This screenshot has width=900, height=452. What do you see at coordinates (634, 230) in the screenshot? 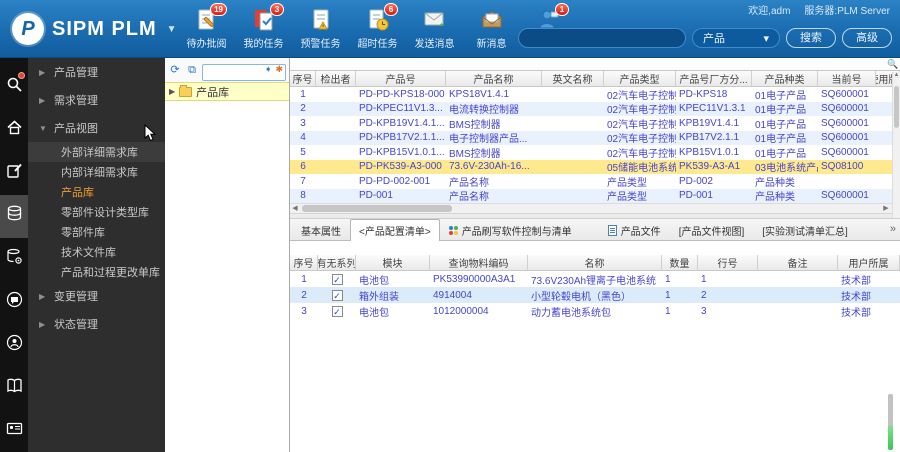
I see `tab-5: 产品文件` at bounding box center [634, 230].